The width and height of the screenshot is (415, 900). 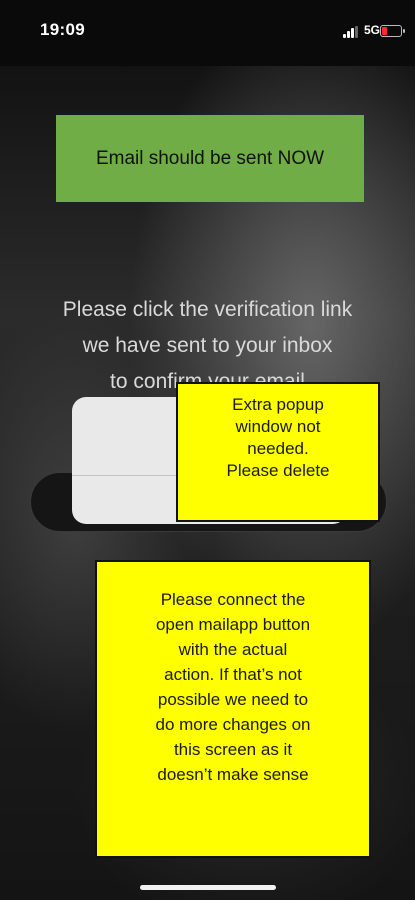 What do you see at coordinates (210, 158) in the screenshot?
I see `green-annotation: Email should be sent NOW` at bounding box center [210, 158].